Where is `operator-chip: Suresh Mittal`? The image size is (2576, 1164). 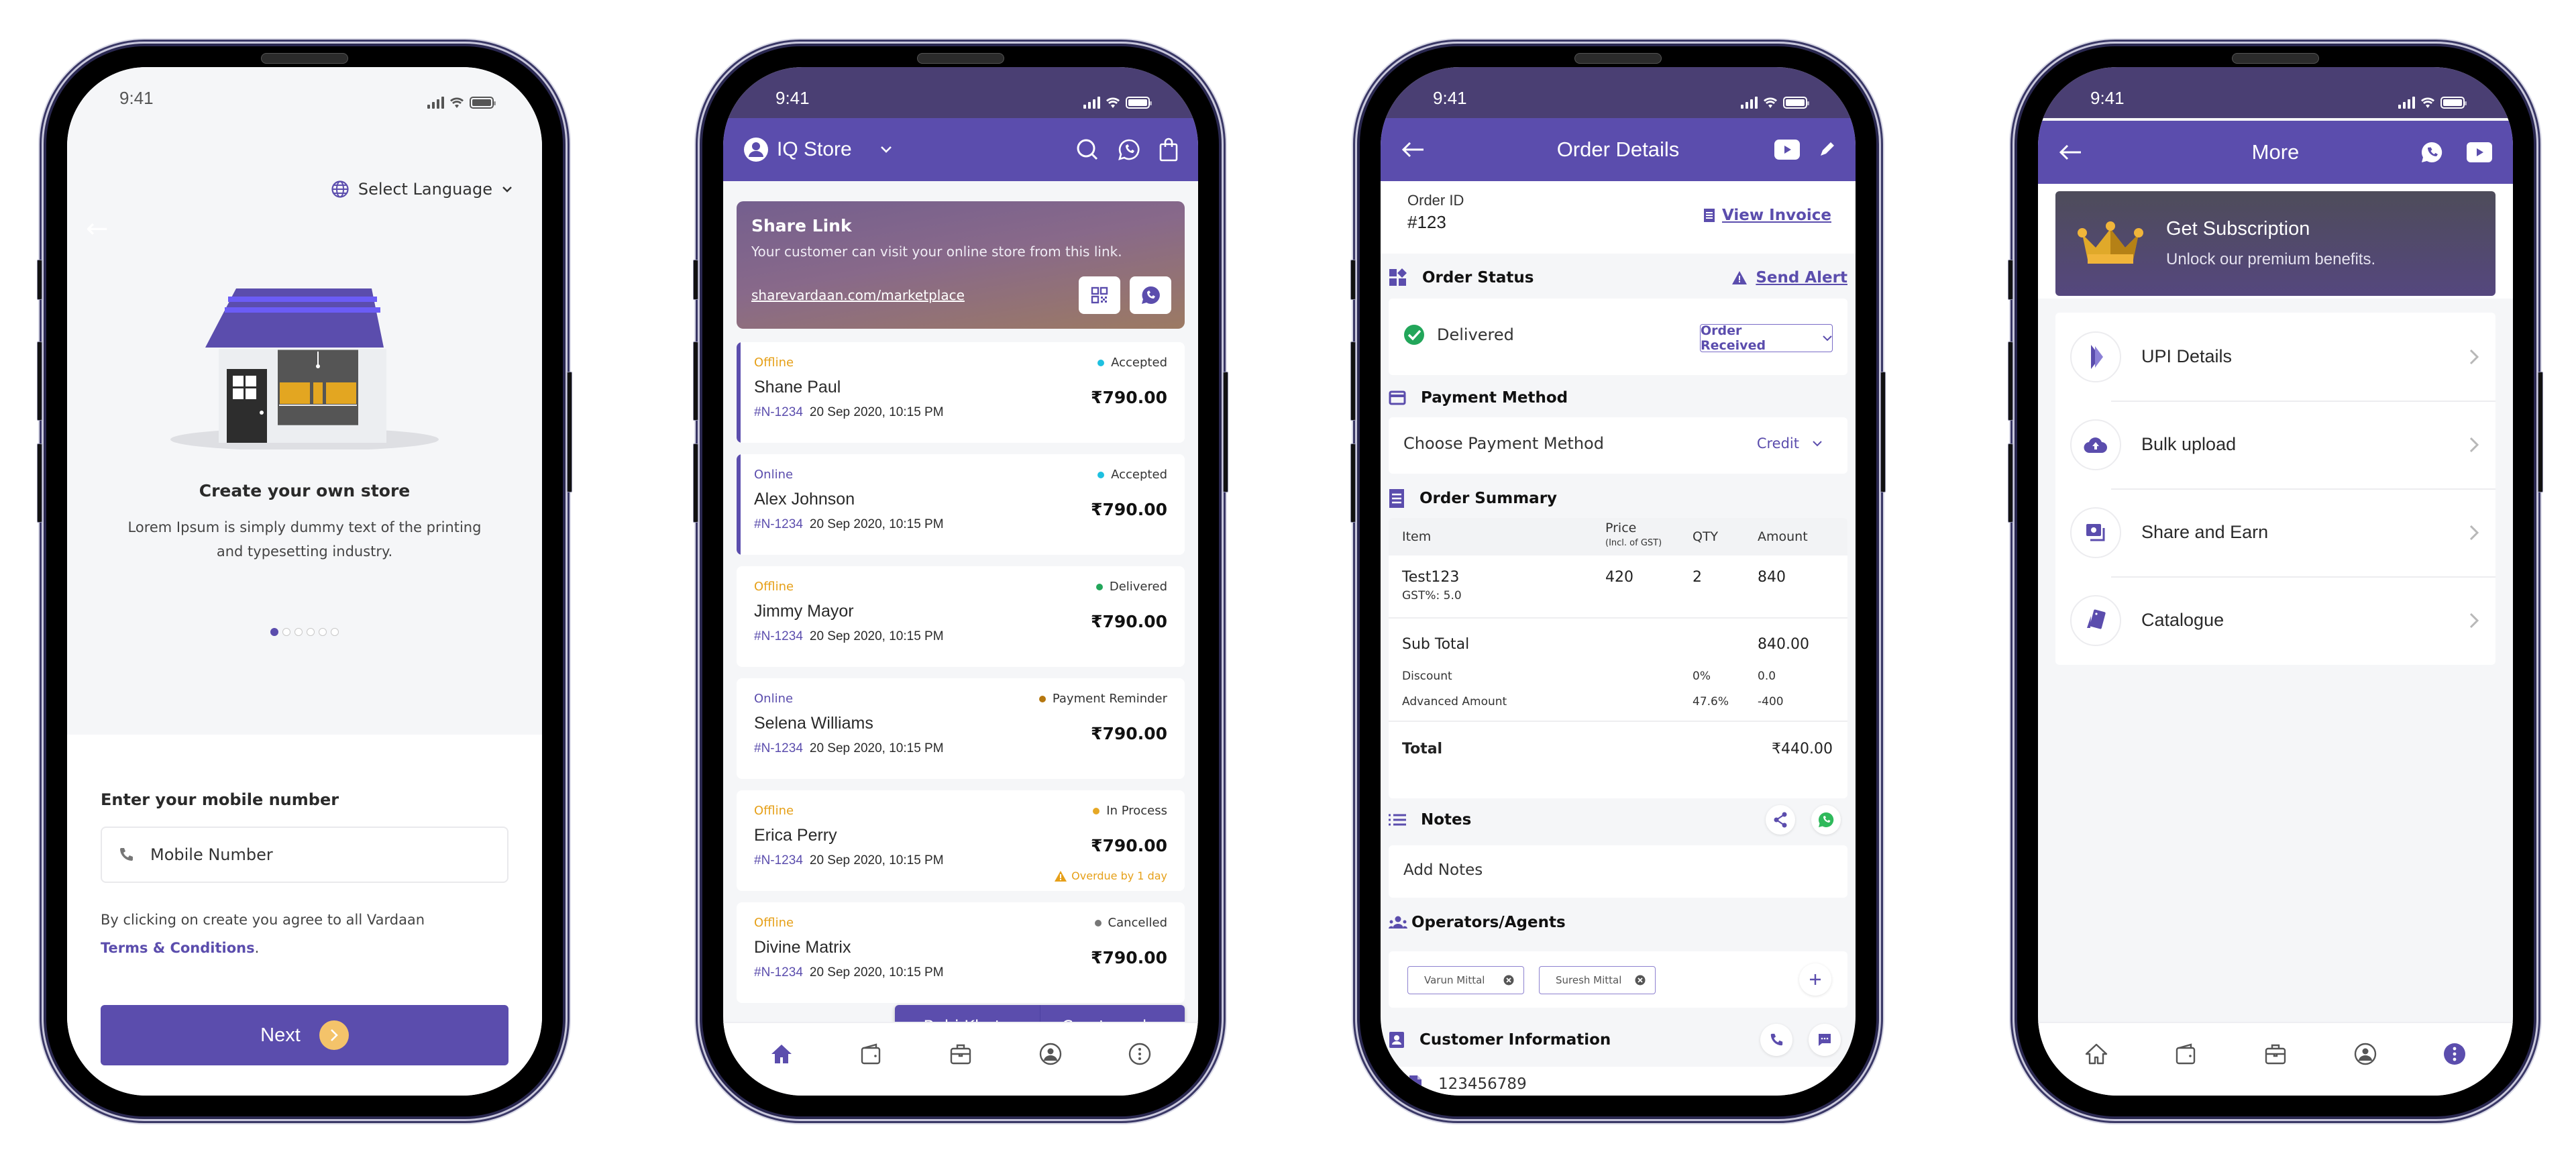 operator-chip: Suresh Mittal is located at coordinates (1597, 980).